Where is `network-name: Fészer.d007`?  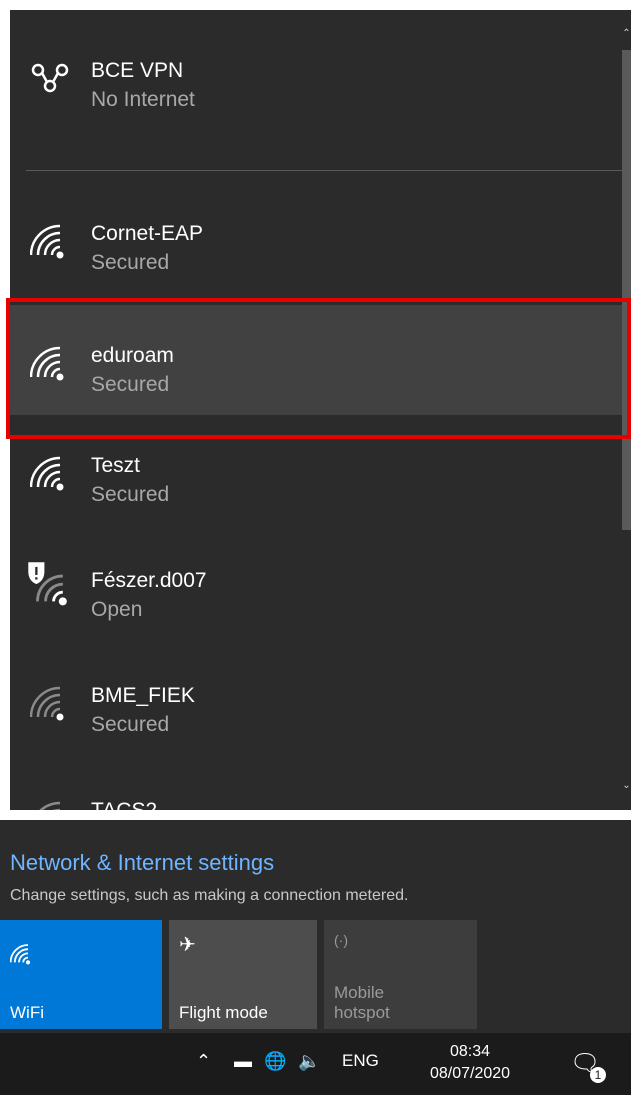
network-name: Fészer.d007 is located at coordinates (149, 580).